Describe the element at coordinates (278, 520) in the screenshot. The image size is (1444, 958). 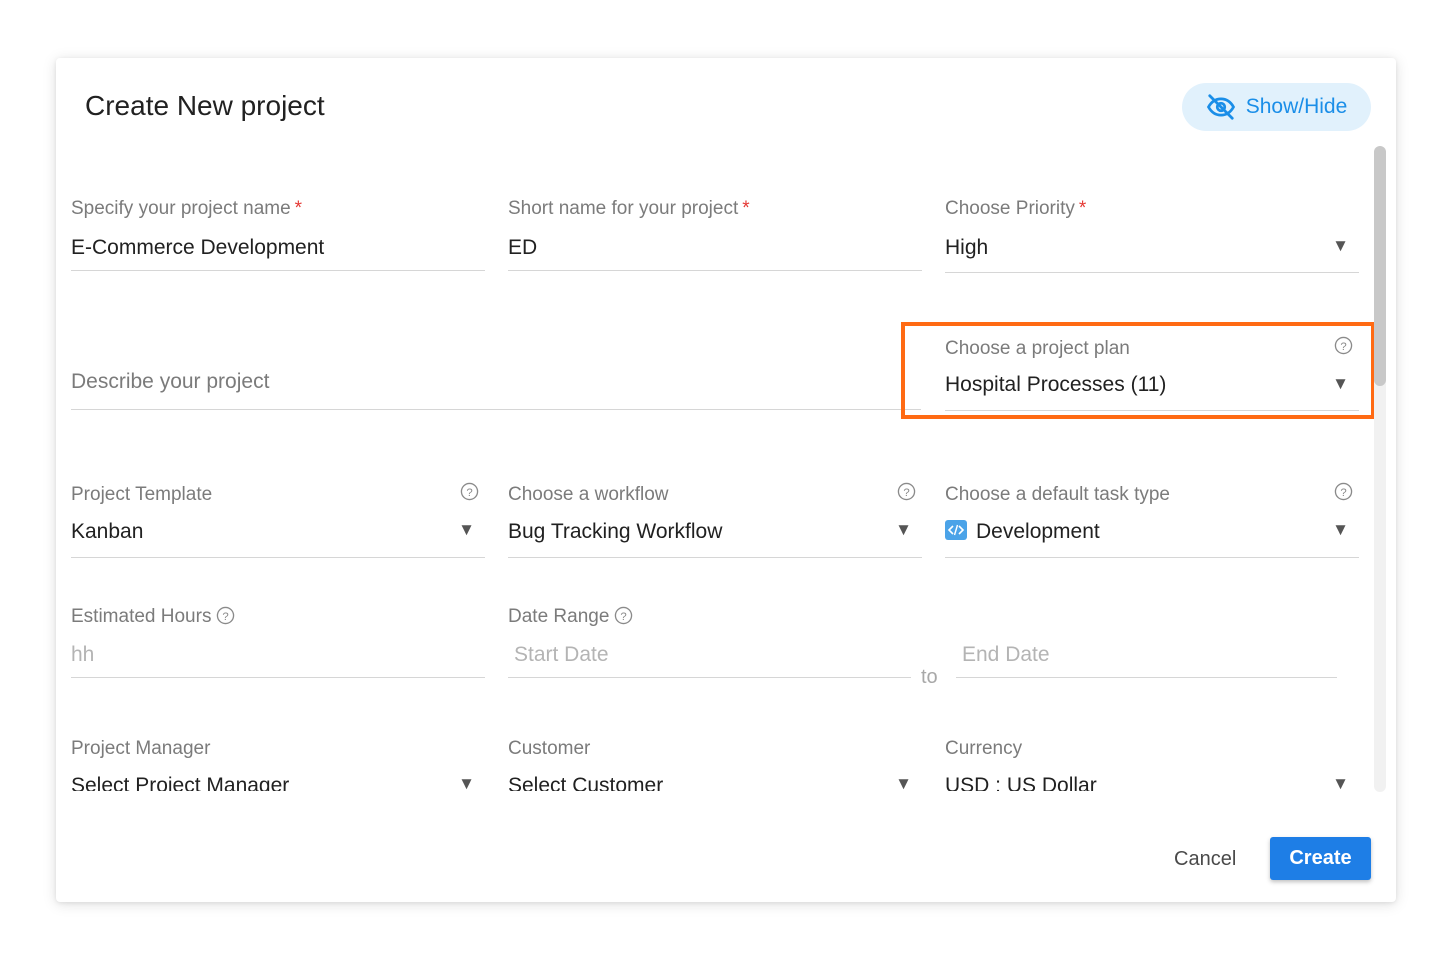
I see `project-template-select: Project Template ? Kanban ▼` at that location.